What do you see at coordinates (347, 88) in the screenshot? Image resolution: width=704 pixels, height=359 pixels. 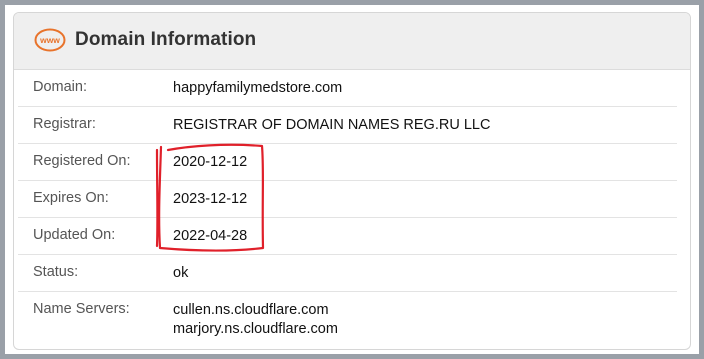 I see `table-row-domain: Domain: happyfamilymedstore.com` at bounding box center [347, 88].